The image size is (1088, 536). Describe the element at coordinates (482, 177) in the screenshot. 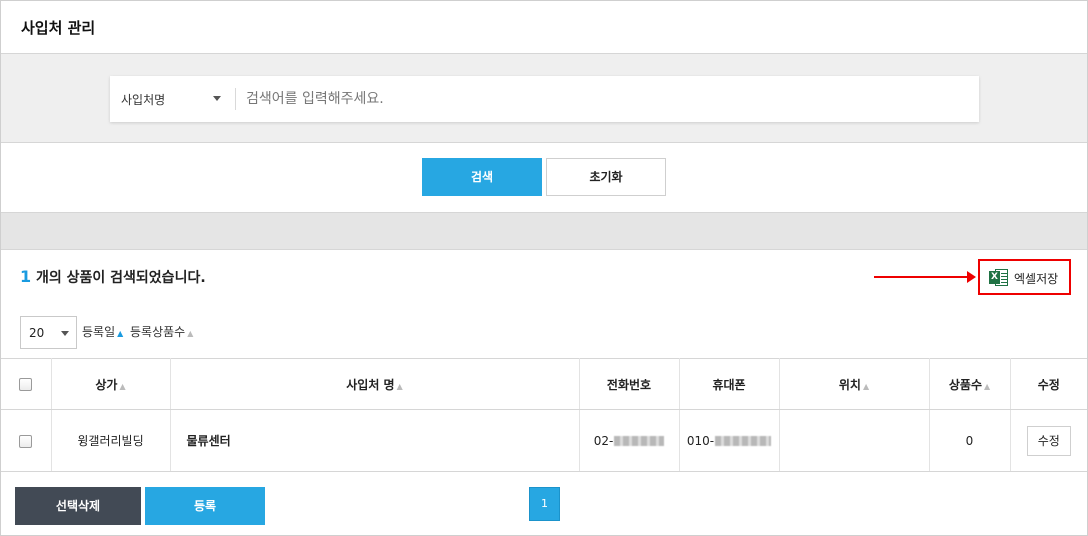

I see `search-button: 검색` at that location.